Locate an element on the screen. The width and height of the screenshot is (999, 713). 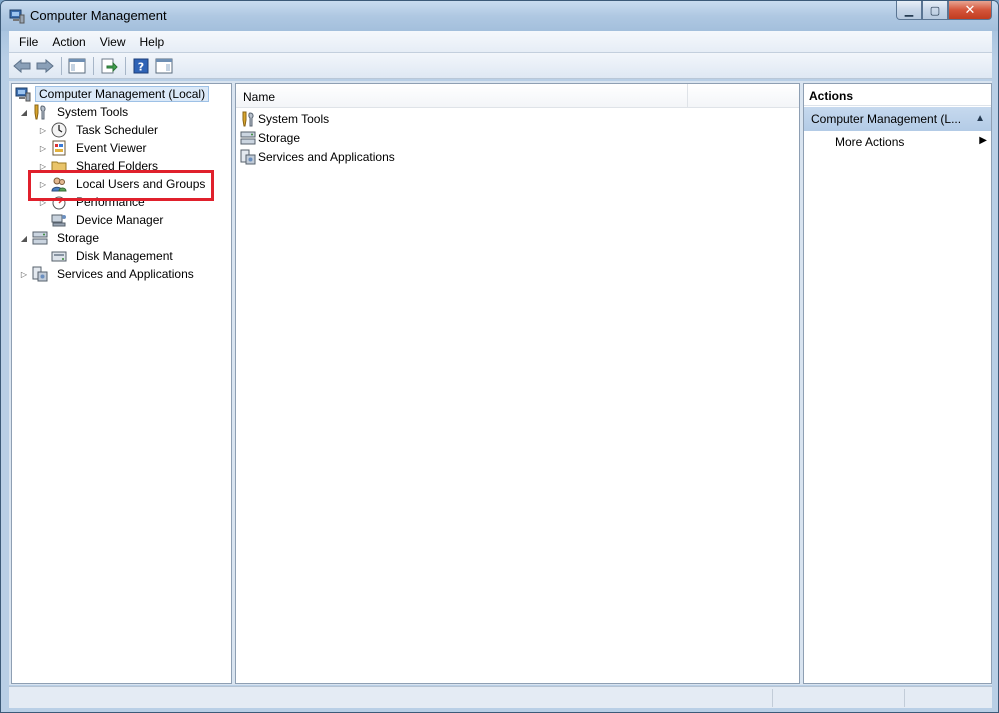
menu-bar: File Action View Help is located at coordinates (500, 42).